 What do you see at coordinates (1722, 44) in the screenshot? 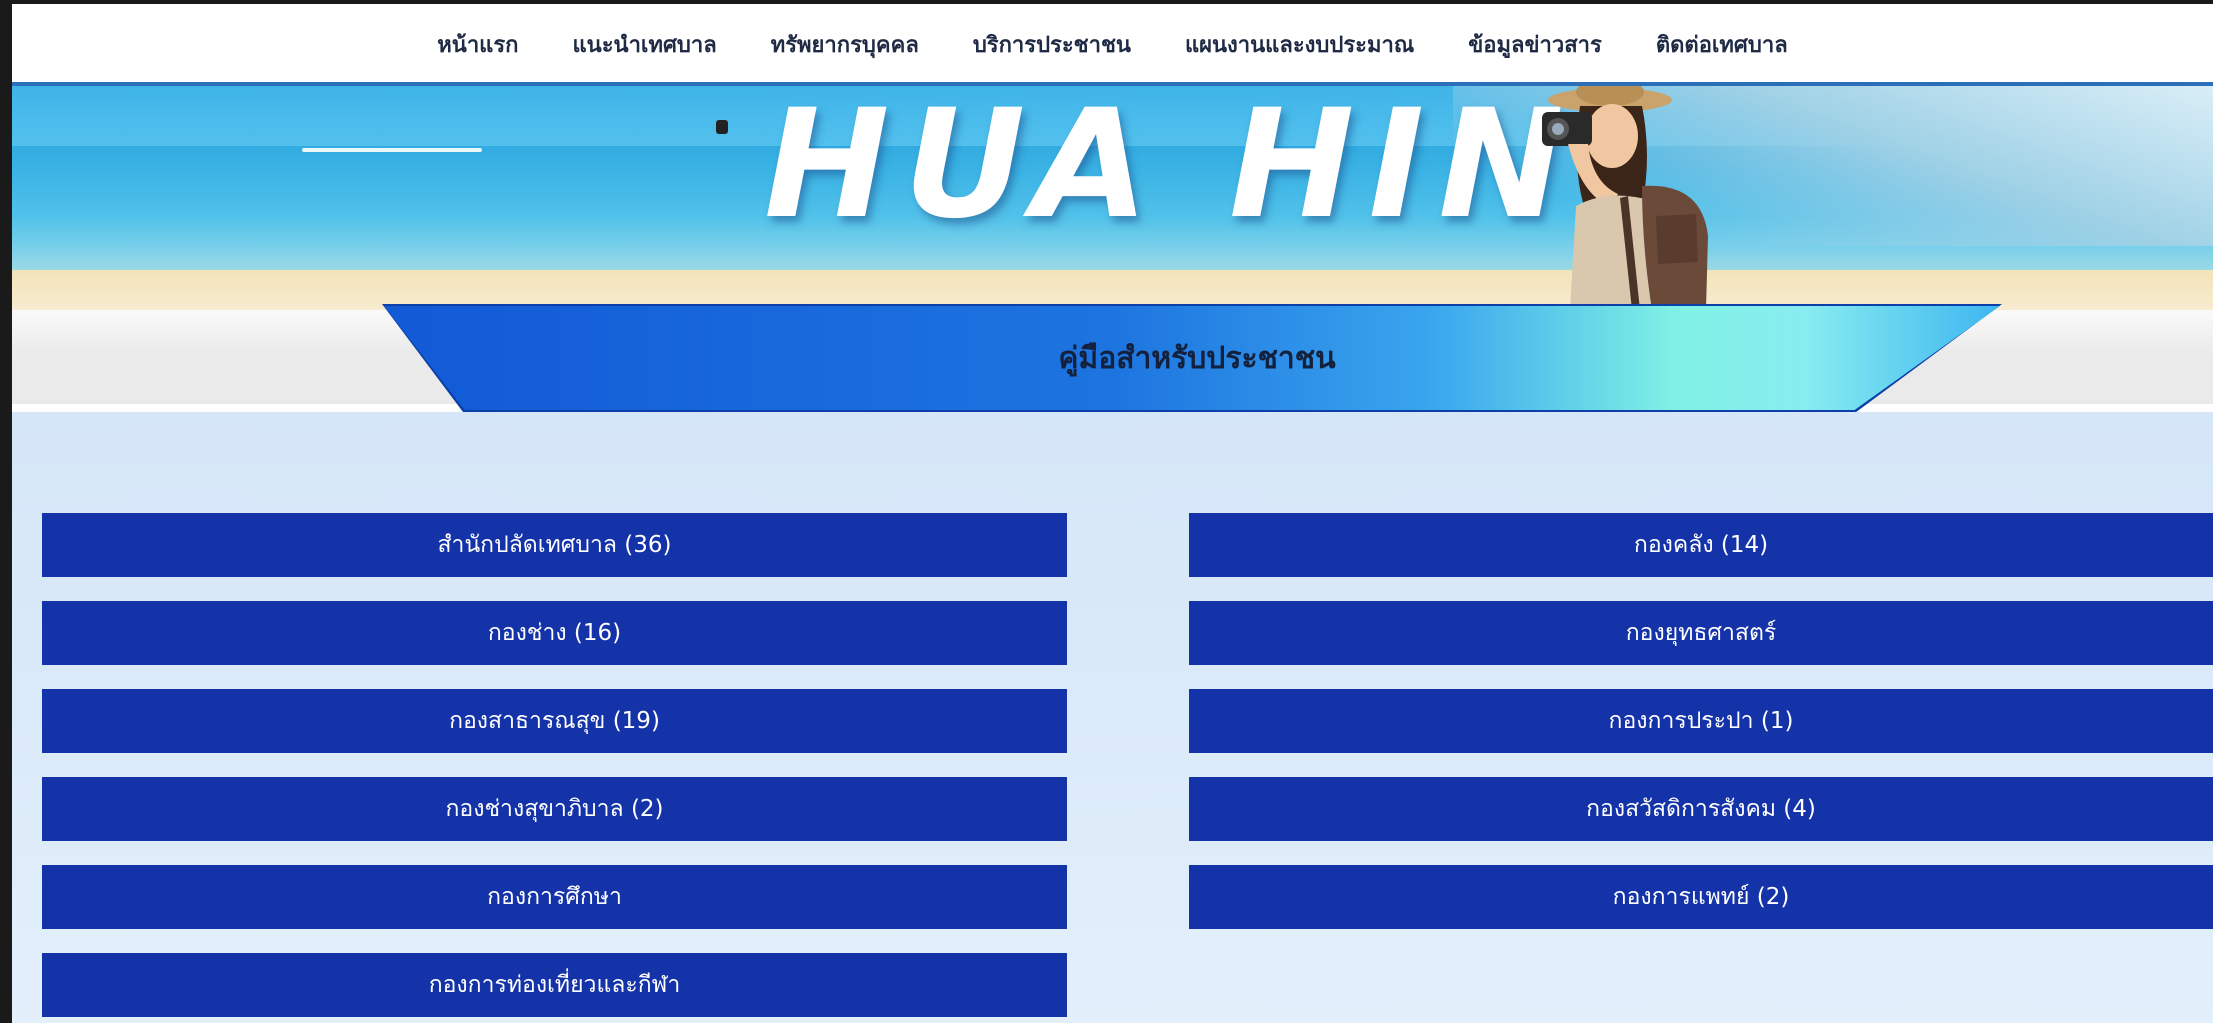
I see `nav-item-contact: ติดต่อเทศบาล` at bounding box center [1722, 44].